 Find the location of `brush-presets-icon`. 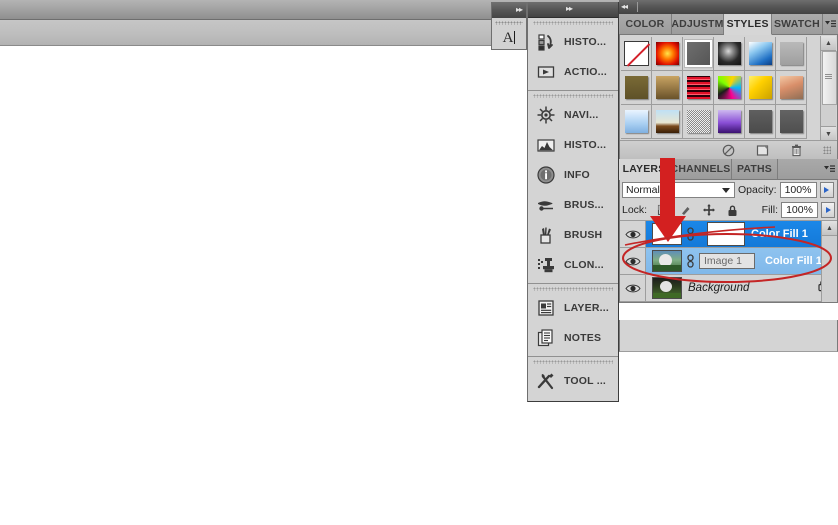

brush-presets-icon is located at coordinates (546, 205).